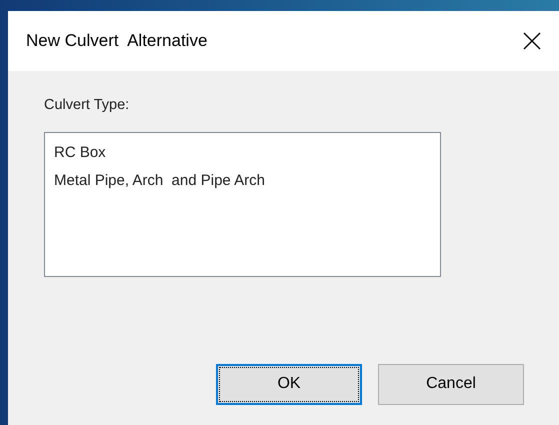 The height and width of the screenshot is (425, 559). What do you see at coordinates (159, 180) in the screenshot?
I see `list-item: Metal Pipe, Arch and Pipe Arch` at bounding box center [159, 180].